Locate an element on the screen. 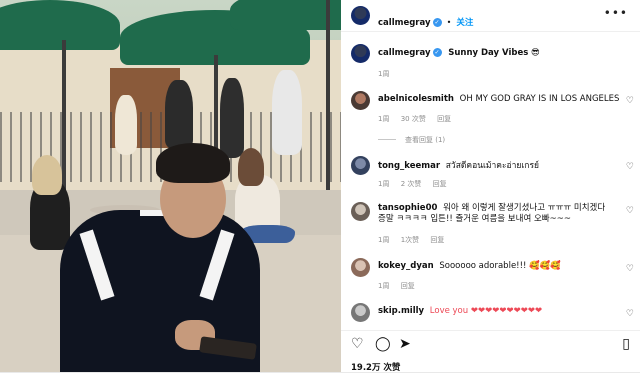 The width and height of the screenshot is (640, 373). comment-meta: 1周 1次赞 回复 is located at coordinates (415, 240).